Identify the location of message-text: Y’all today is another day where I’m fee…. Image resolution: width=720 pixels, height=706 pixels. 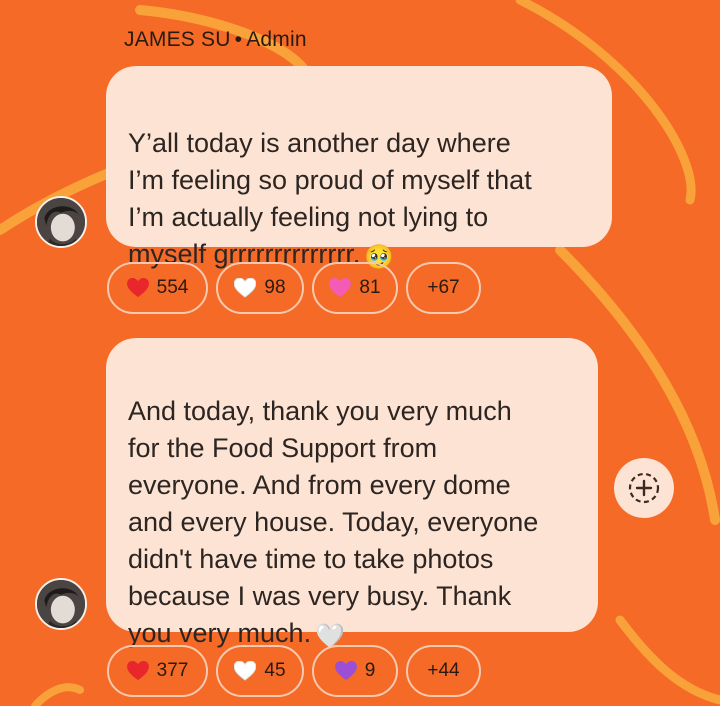
(330, 198).